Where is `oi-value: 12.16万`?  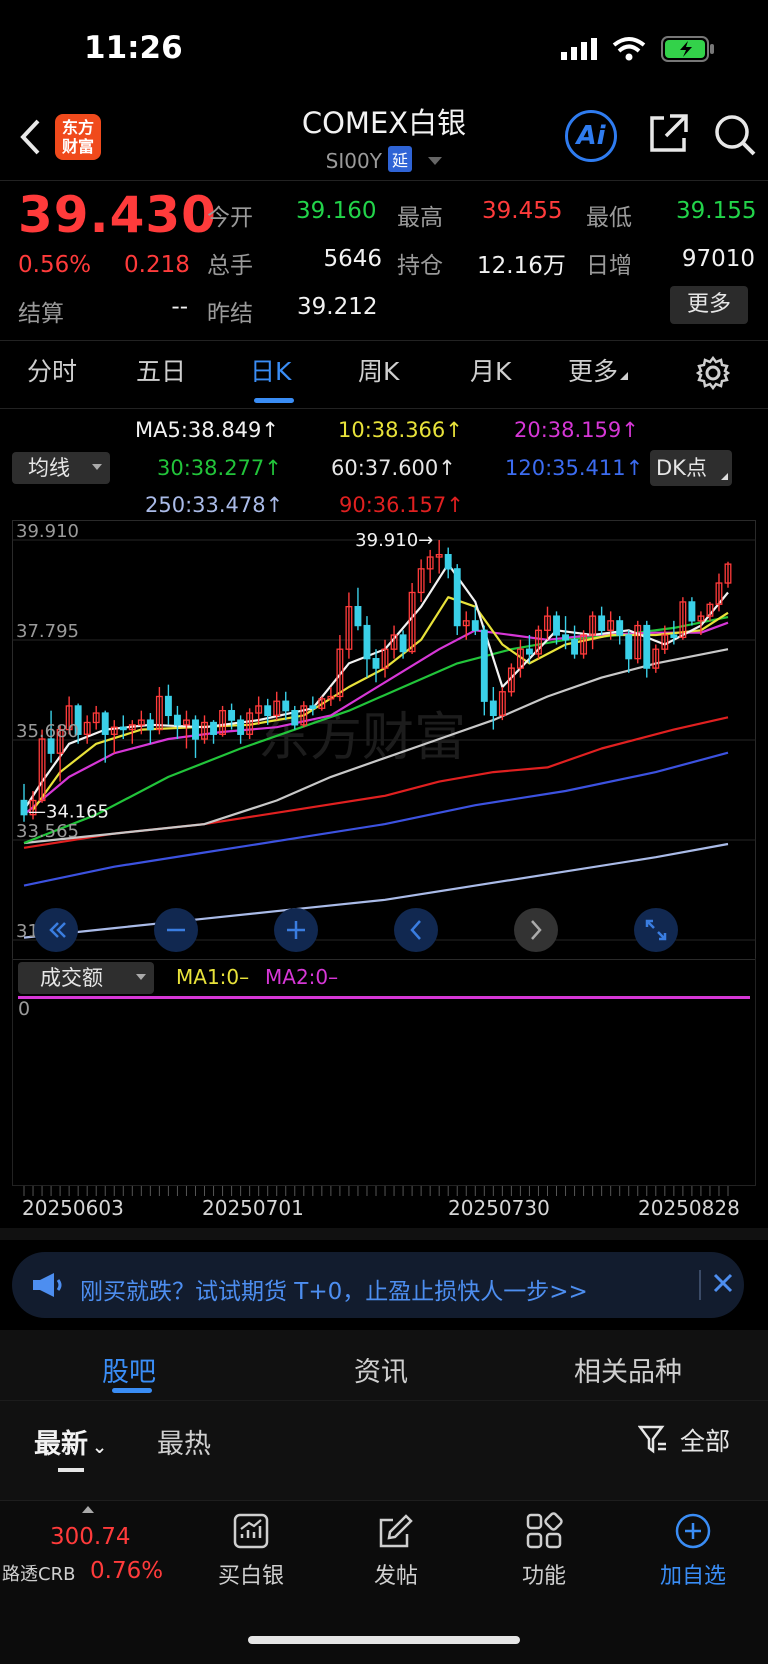 oi-value: 12.16万 is located at coordinates (521, 266).